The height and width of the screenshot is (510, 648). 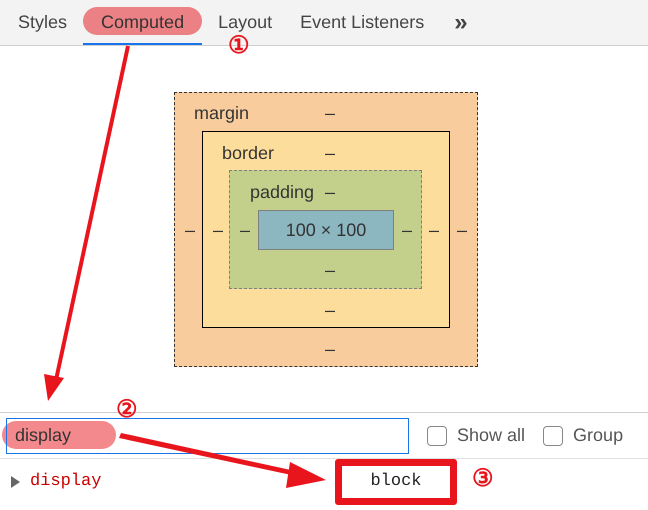 I want to click on tab: Styles, so click(x=43, y=23).